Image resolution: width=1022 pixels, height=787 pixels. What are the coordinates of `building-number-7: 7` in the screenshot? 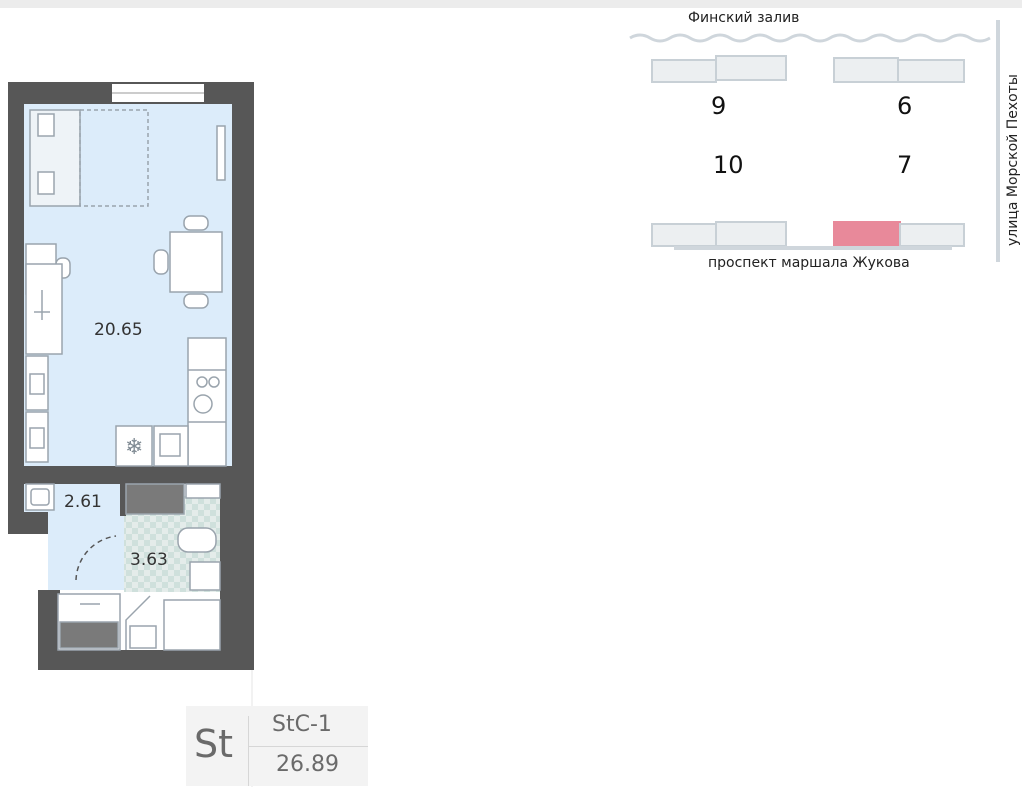 It's located at (905, 165).